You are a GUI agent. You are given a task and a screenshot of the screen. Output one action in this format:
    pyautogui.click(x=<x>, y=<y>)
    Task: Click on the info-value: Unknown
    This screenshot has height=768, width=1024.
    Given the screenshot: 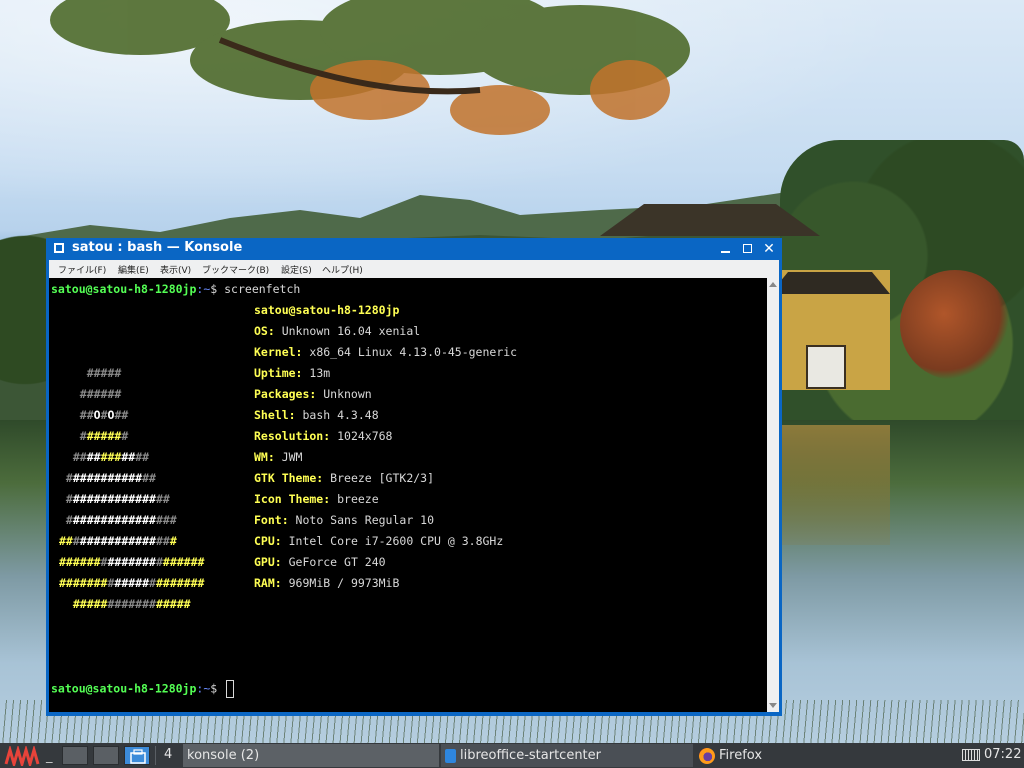 What is the action you would take?
    pyautogui.click(x=344, y=394)
    